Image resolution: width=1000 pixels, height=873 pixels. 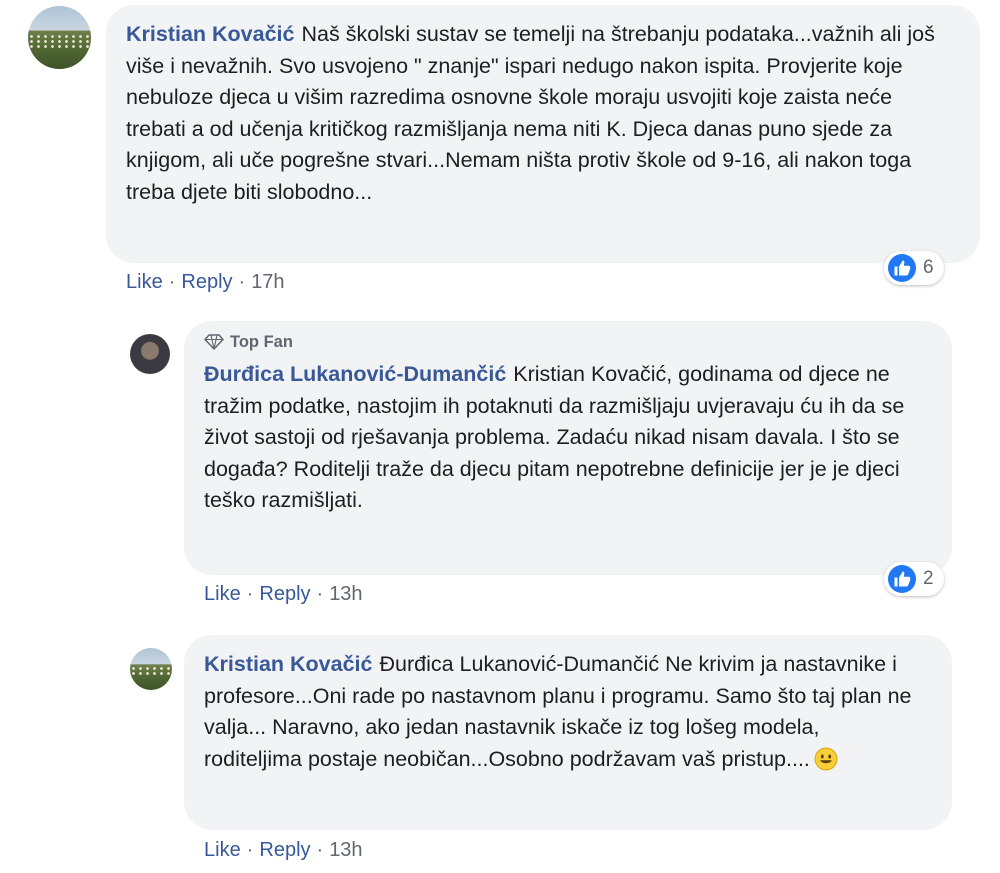 What do you see at coordinates (928, 578) in the screenshot?
I see `reaction-count: 2` at bounding box center [928, 578].